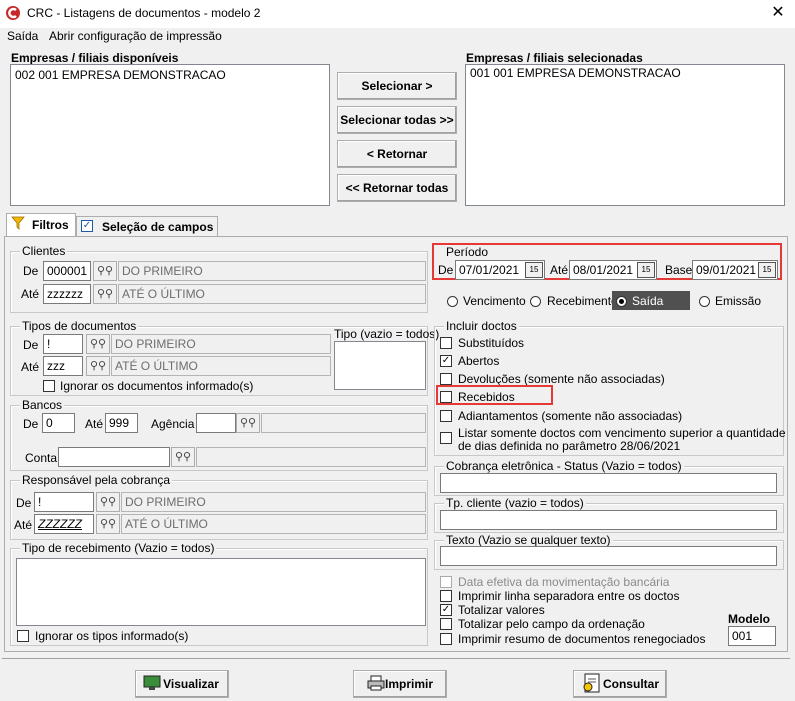  I want to click on doc-type-list-label: Tipo (vazio = todos), so click(387, 334).